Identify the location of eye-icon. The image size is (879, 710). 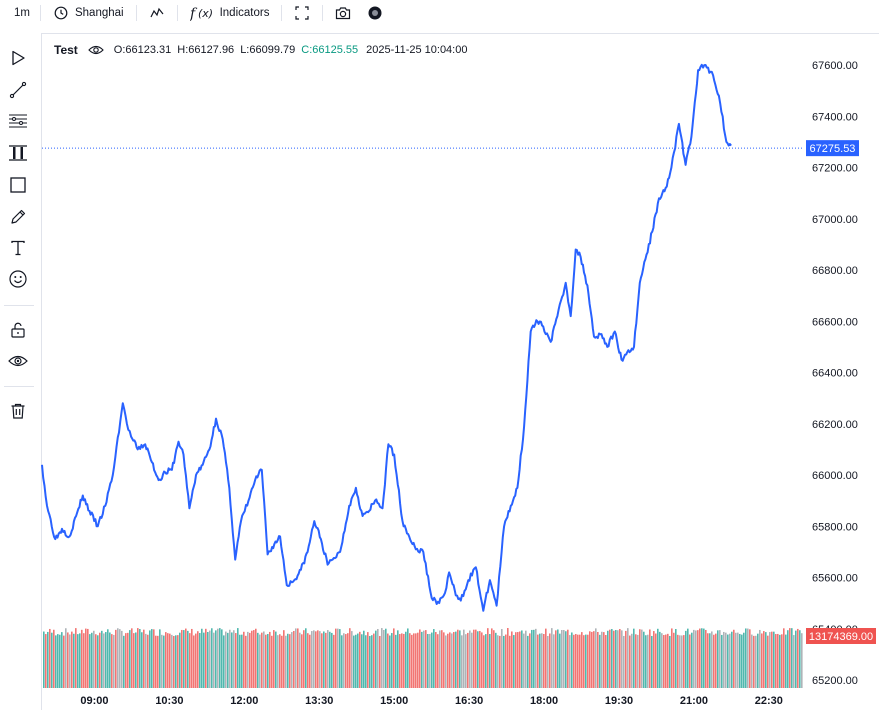
(96, 50).